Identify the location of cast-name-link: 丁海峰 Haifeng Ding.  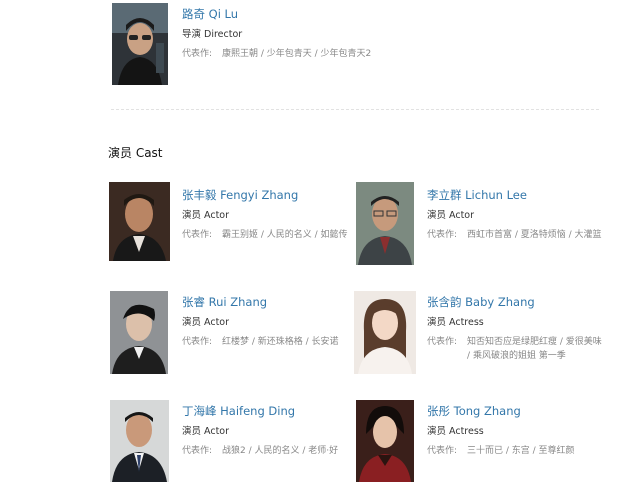
(269, 411).